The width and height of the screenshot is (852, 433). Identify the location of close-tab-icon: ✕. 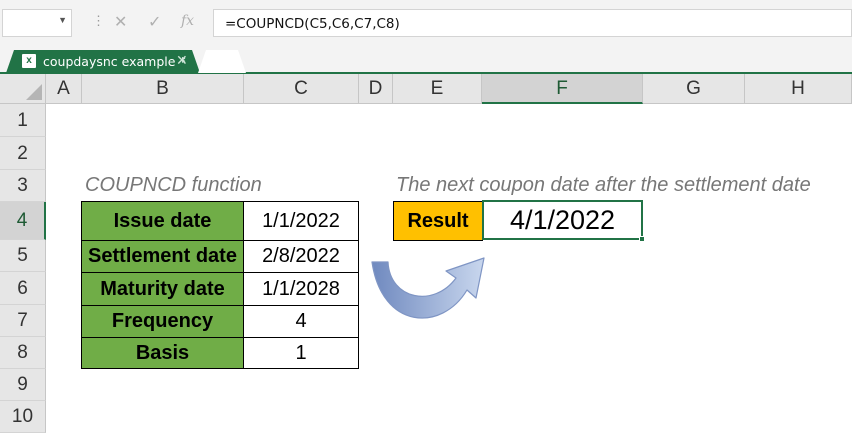
(182, 60).